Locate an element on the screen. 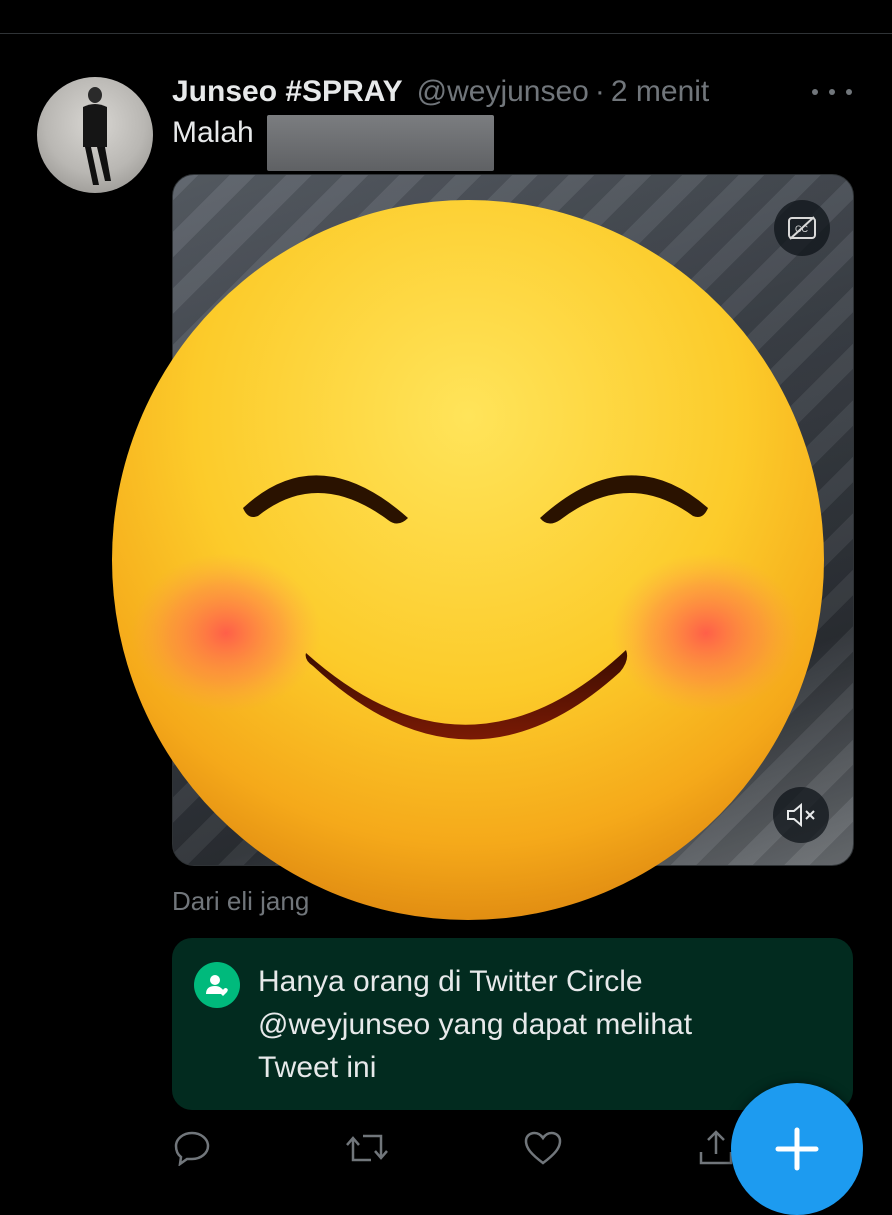 This screenshot has height=1215, width=892. heart-icon is located at coordinates (543, 1148).